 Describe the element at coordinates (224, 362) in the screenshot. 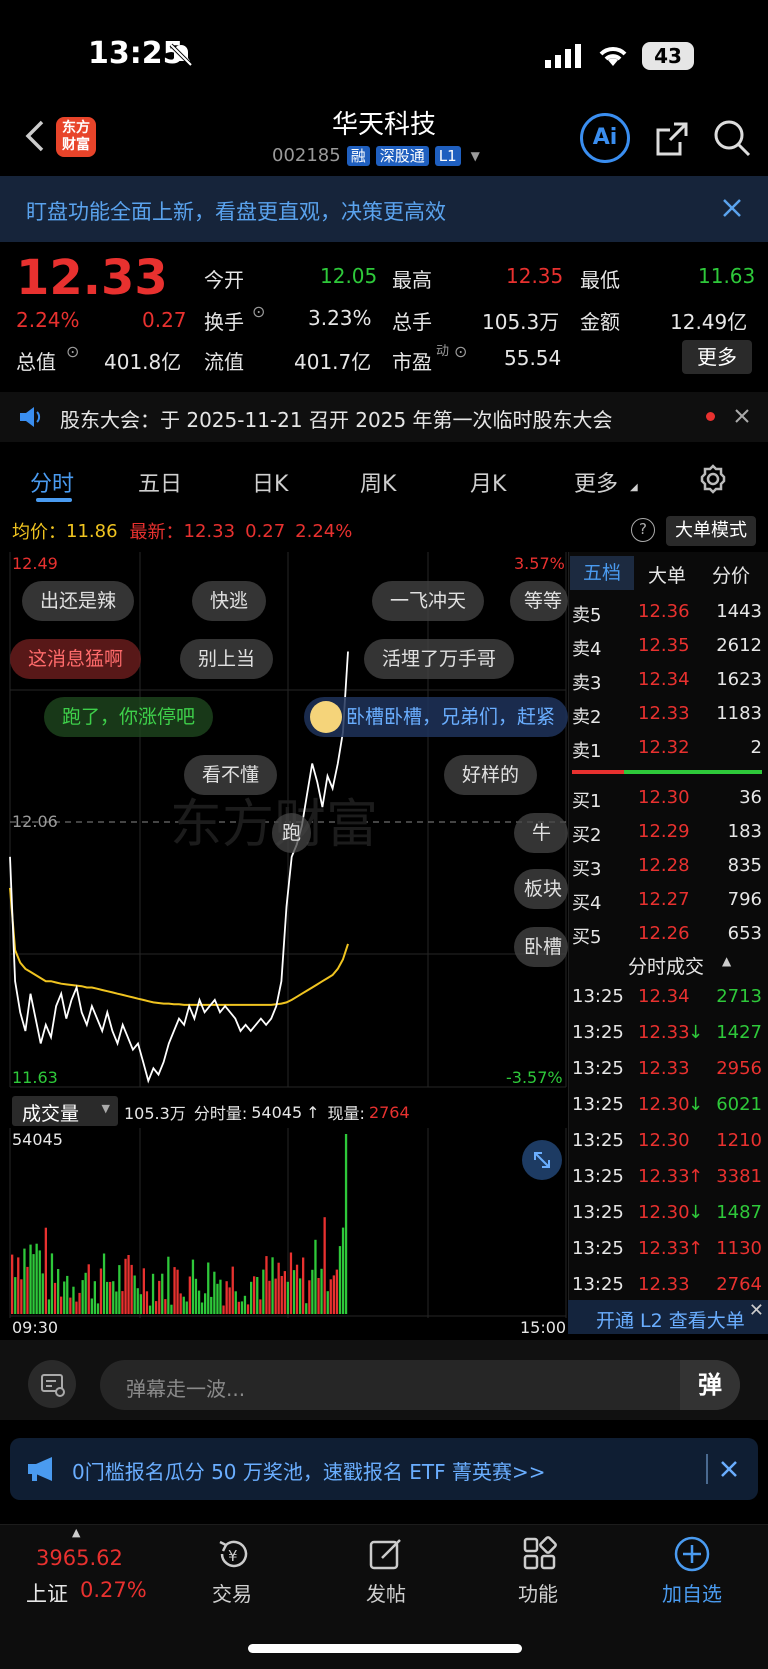

I see `float-label: 流值` at that location.